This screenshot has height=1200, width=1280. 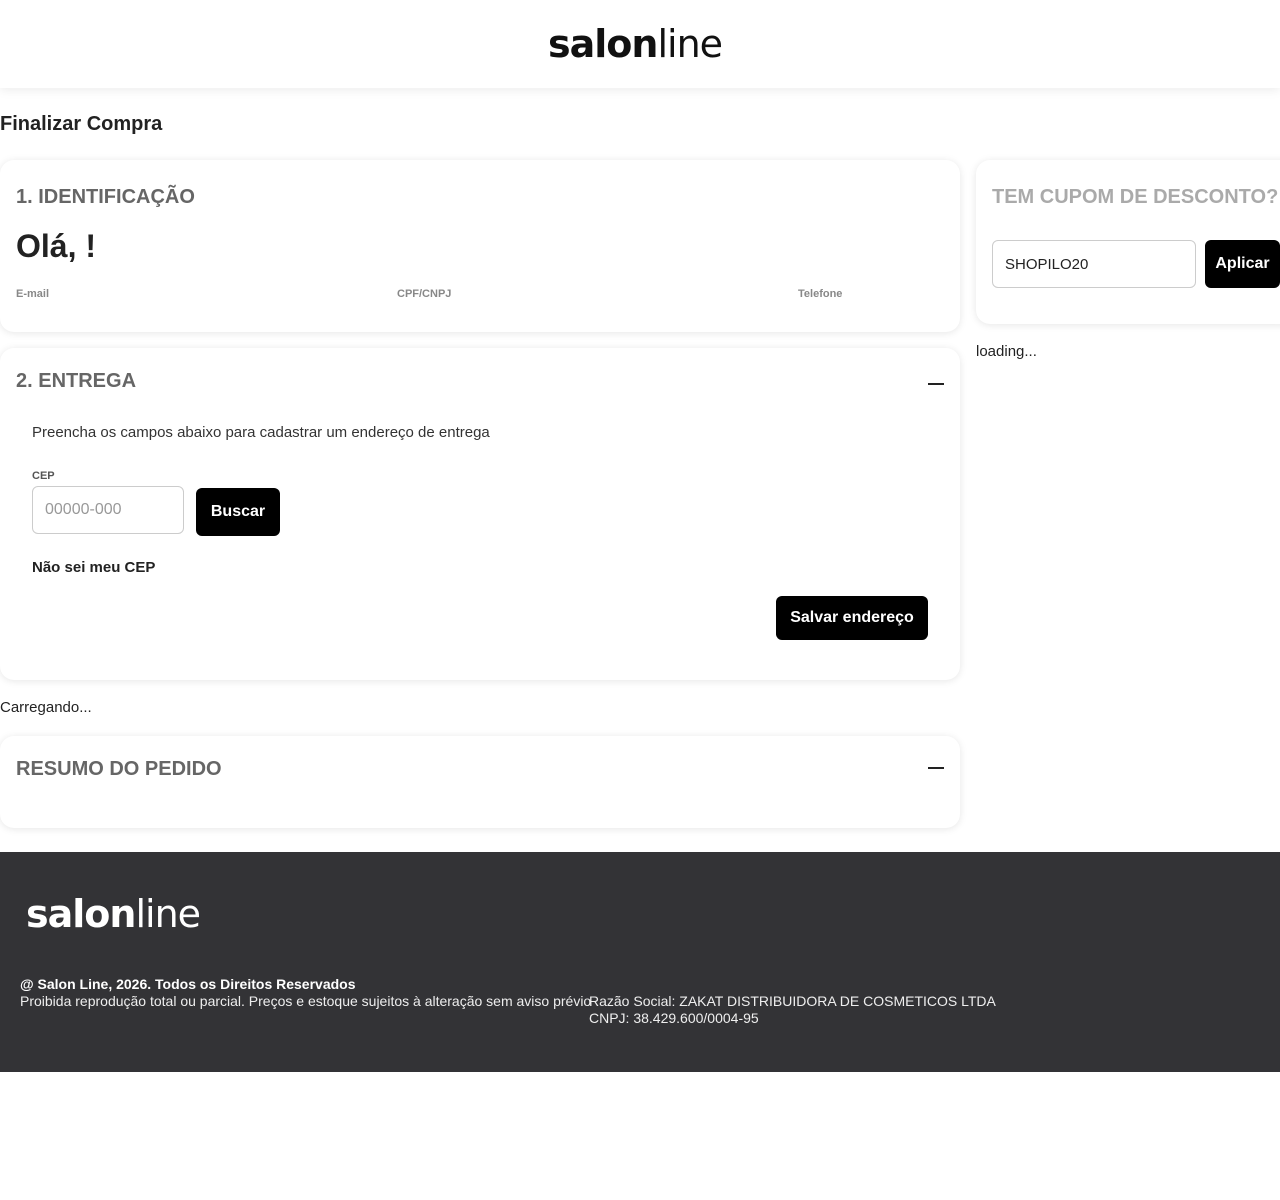 What do you see at coordinates (480, 782) in the screenshot?
I see `resumo-card: RESUMO DO PEDIDO` at bounding box center [480, 782].